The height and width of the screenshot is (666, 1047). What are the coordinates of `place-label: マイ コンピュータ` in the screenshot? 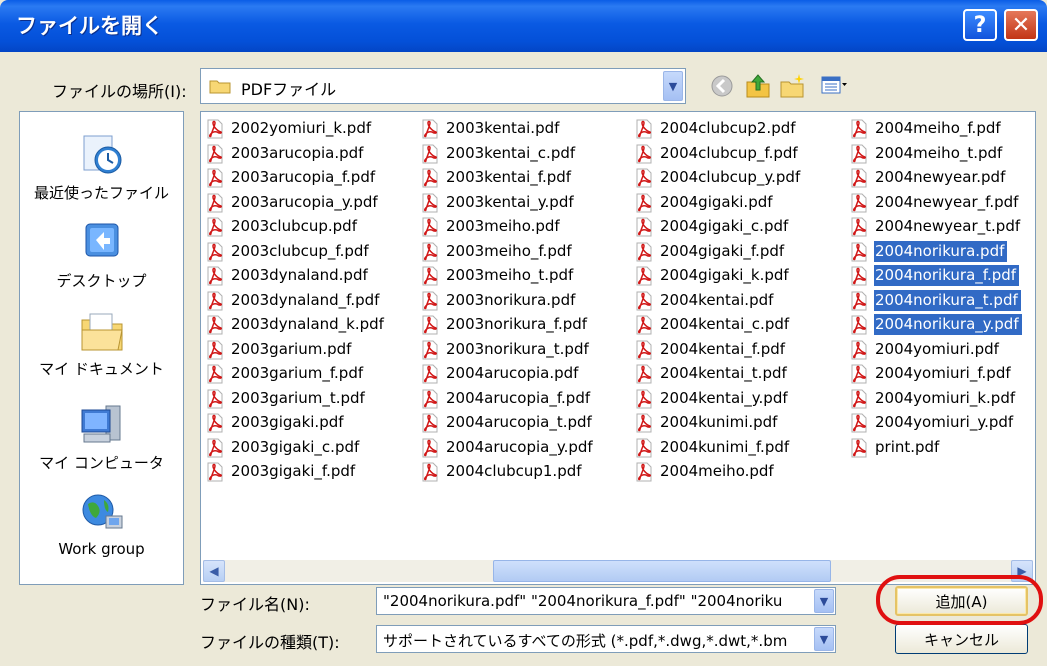 It's located at (101, 463).